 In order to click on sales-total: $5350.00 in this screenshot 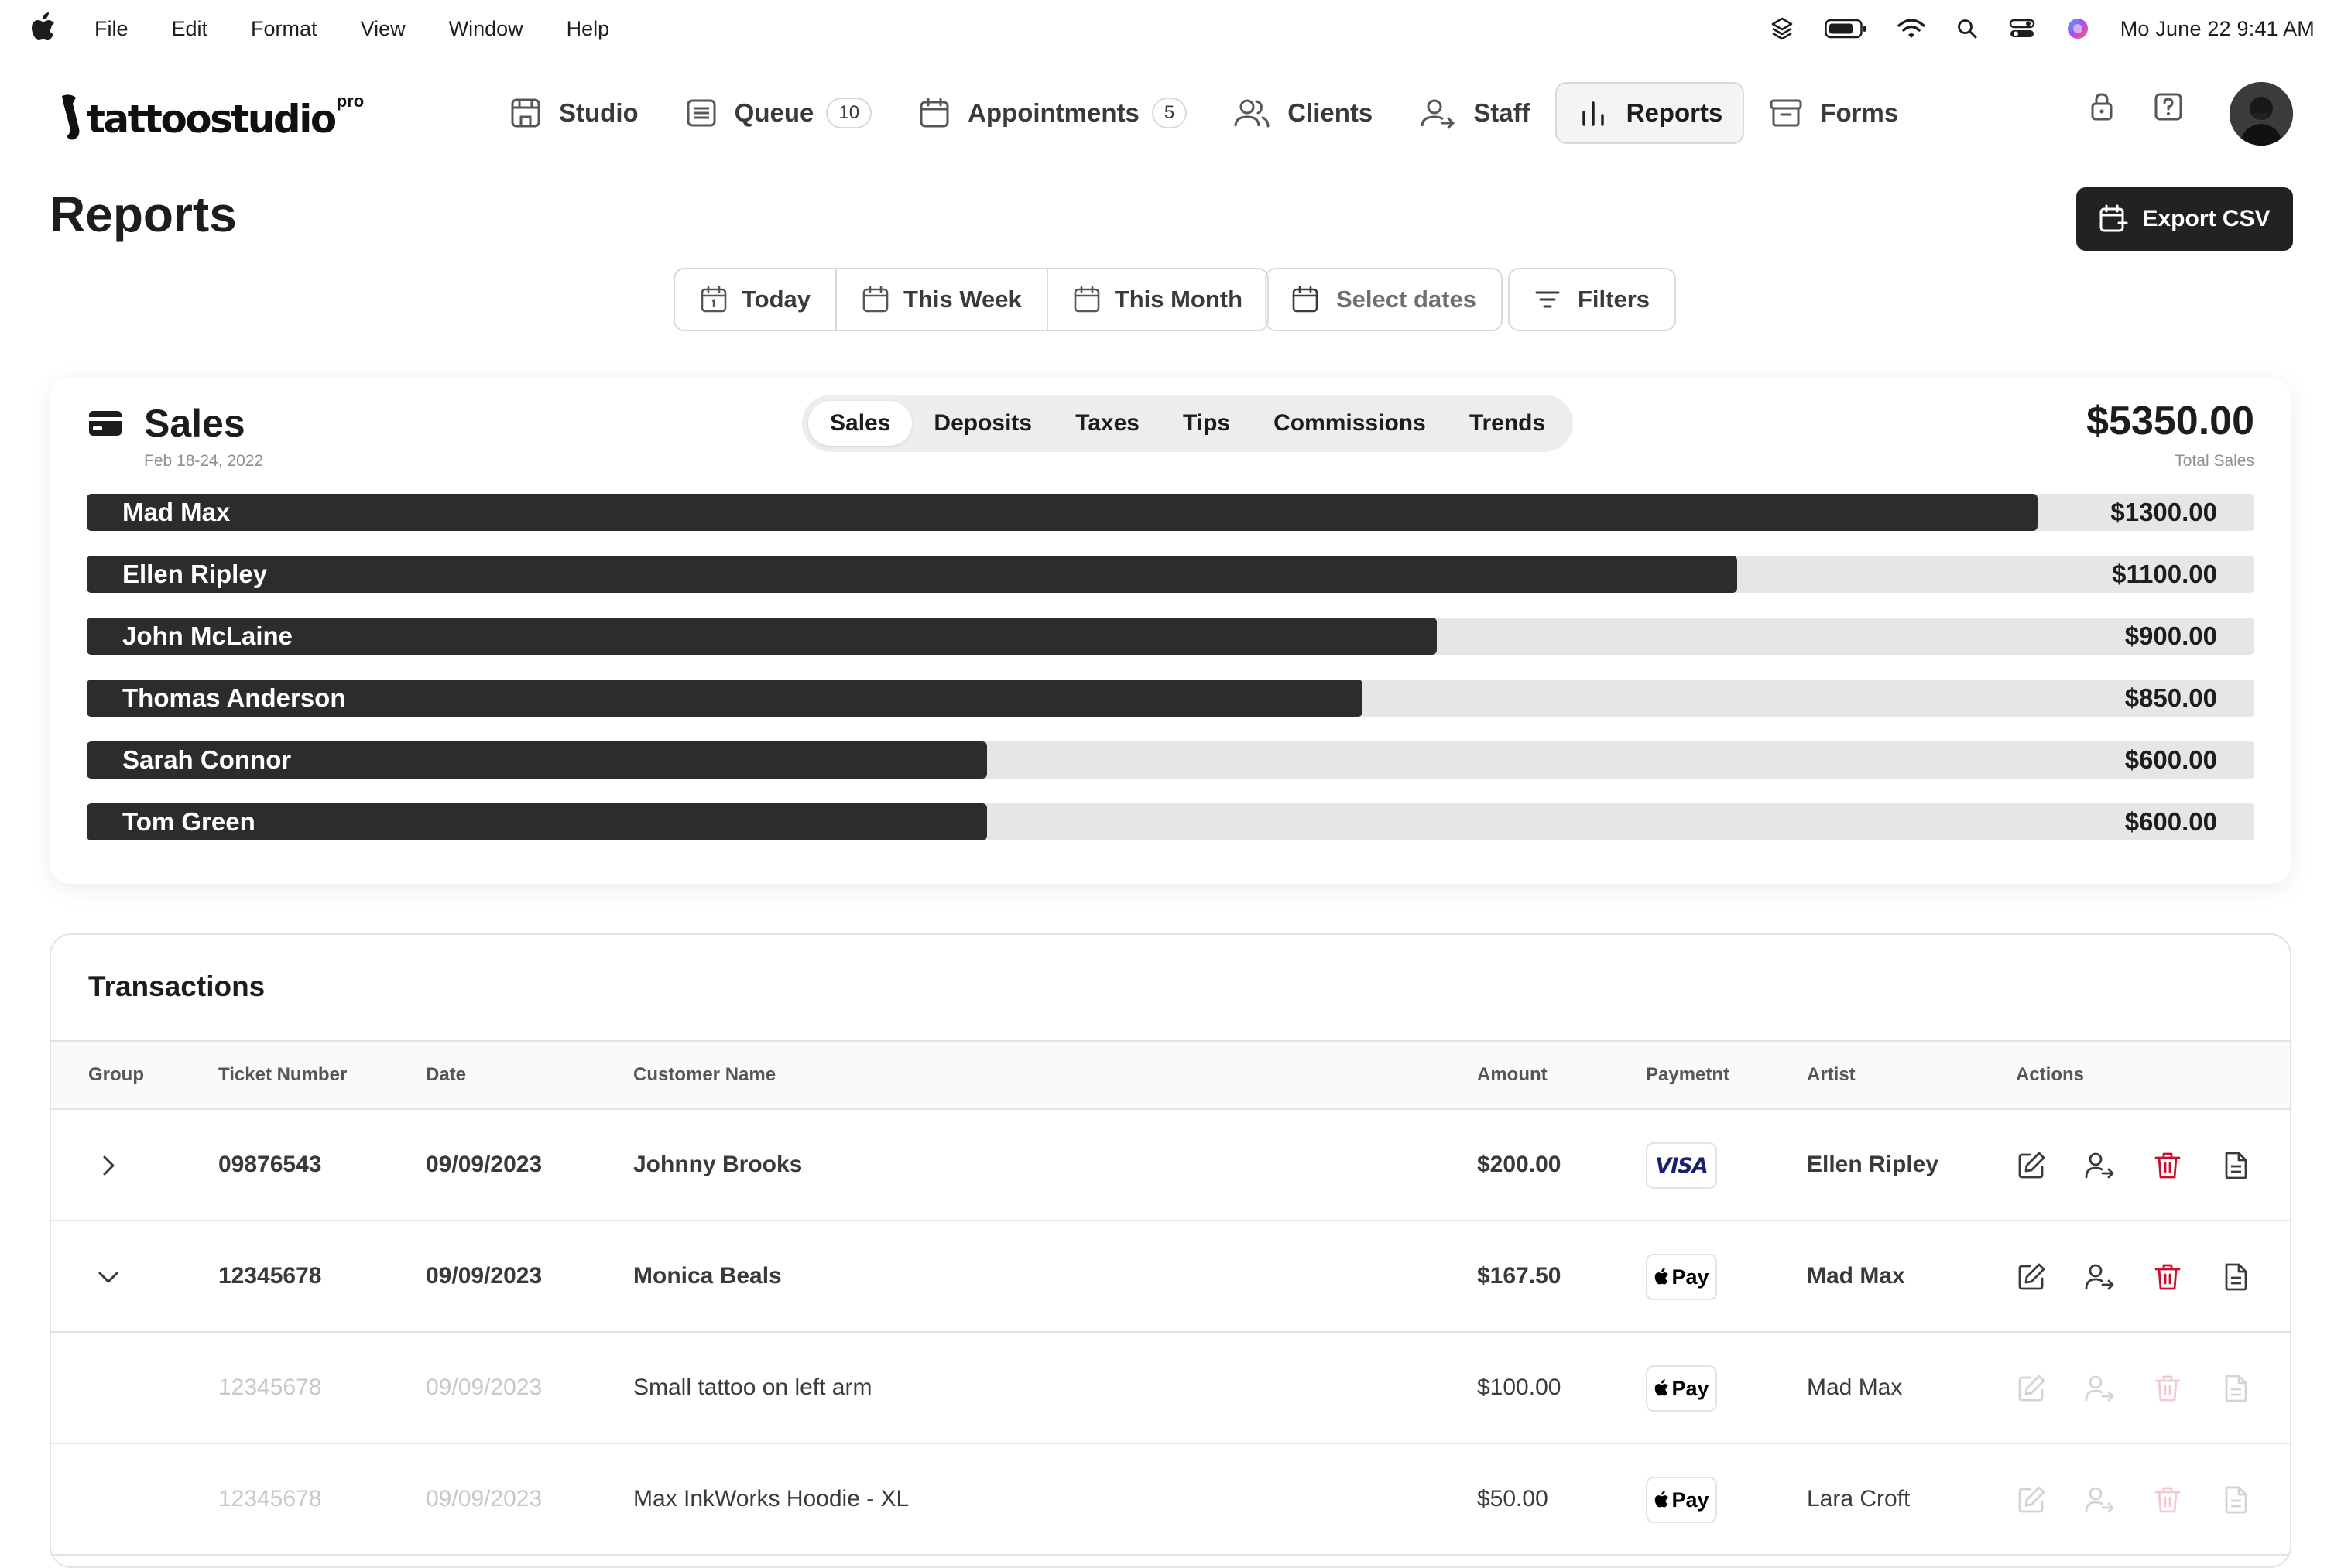, I will do `click(2170, 421)`.